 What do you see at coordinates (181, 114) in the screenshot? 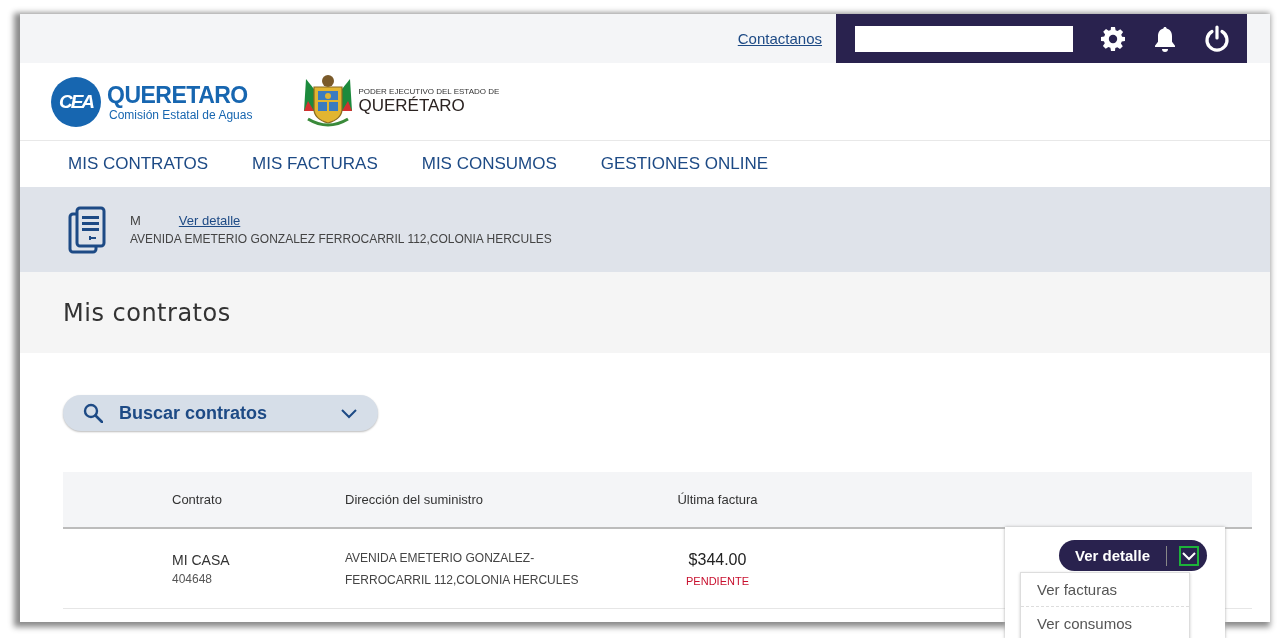
I see `logo-subtitle: Comisión Estatal de Aguas` at bounding box center [181, 114].